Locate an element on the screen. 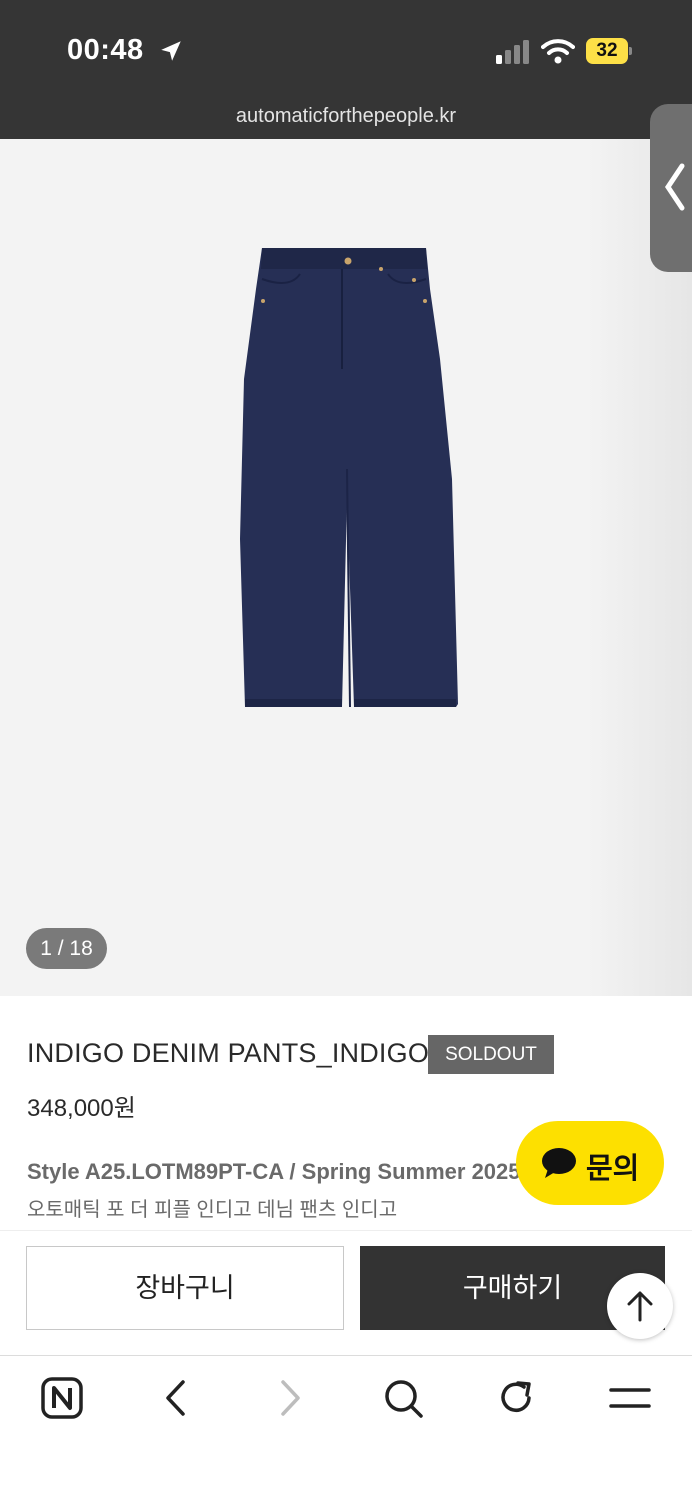 This screenshot has width=692, height=1501. browser-toolbar is located at coordinates (346, 1428).